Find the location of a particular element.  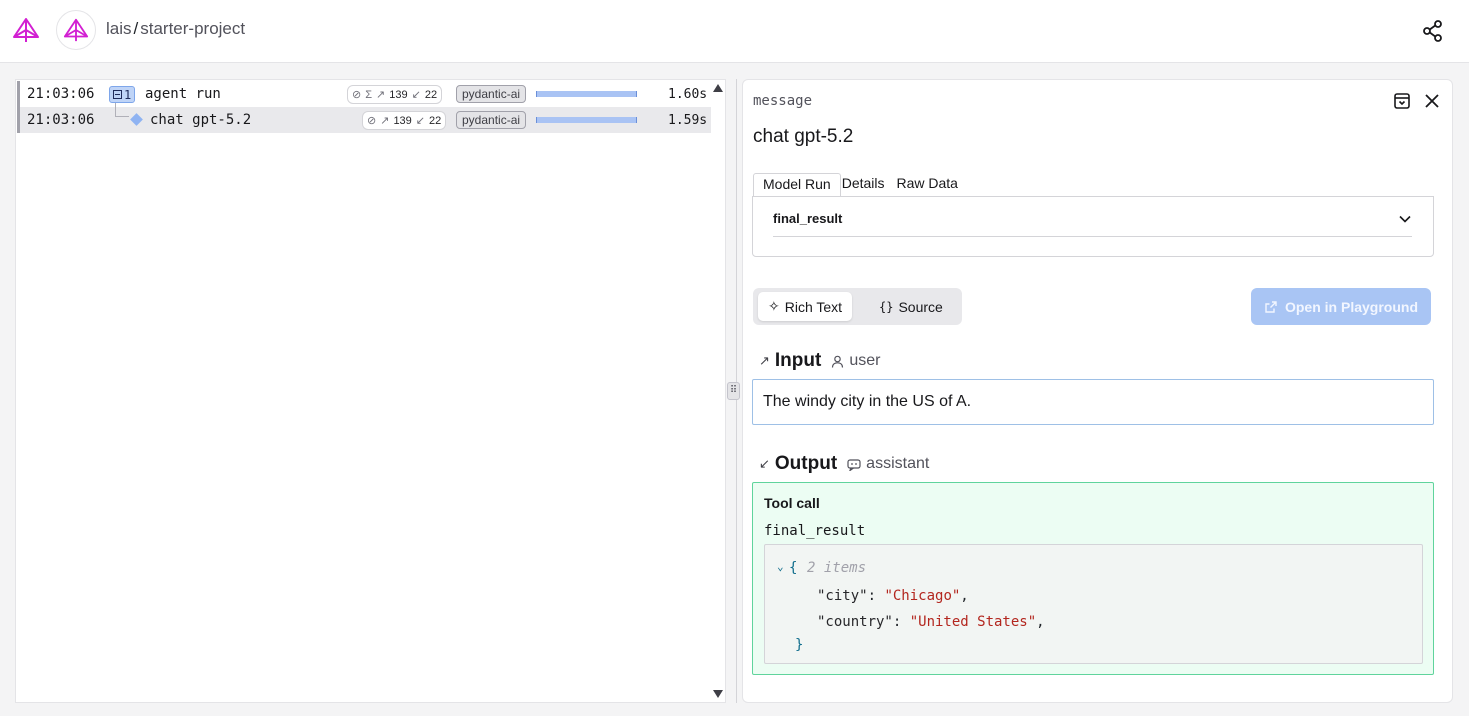

project-avatar is located at coordinates (76, 30).